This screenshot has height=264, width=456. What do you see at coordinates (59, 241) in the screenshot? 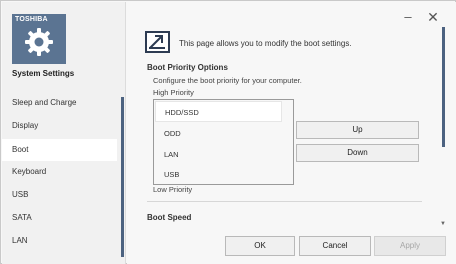
I see `sidebar-item-lan: LAN` at bounding box center [59, 241].